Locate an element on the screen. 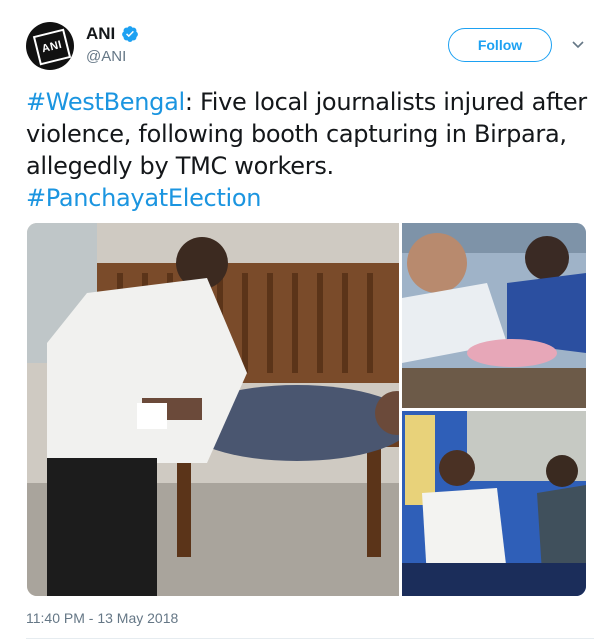 The width and height of the screenshot is (614, 641). author-handle: @ANI is located at coordinates (112, 56).